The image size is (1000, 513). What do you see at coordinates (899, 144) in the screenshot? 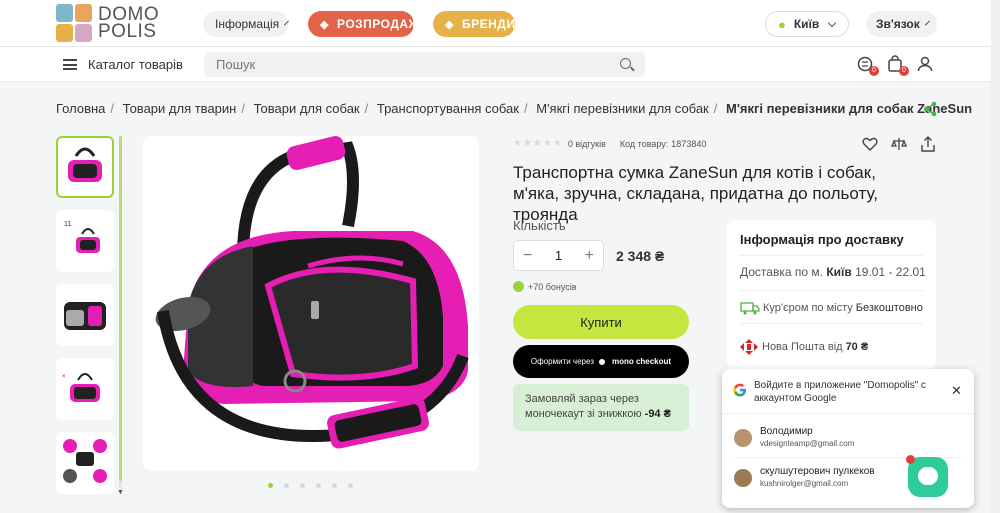
I see `compare-product-button` at bounding box center [899, 144].